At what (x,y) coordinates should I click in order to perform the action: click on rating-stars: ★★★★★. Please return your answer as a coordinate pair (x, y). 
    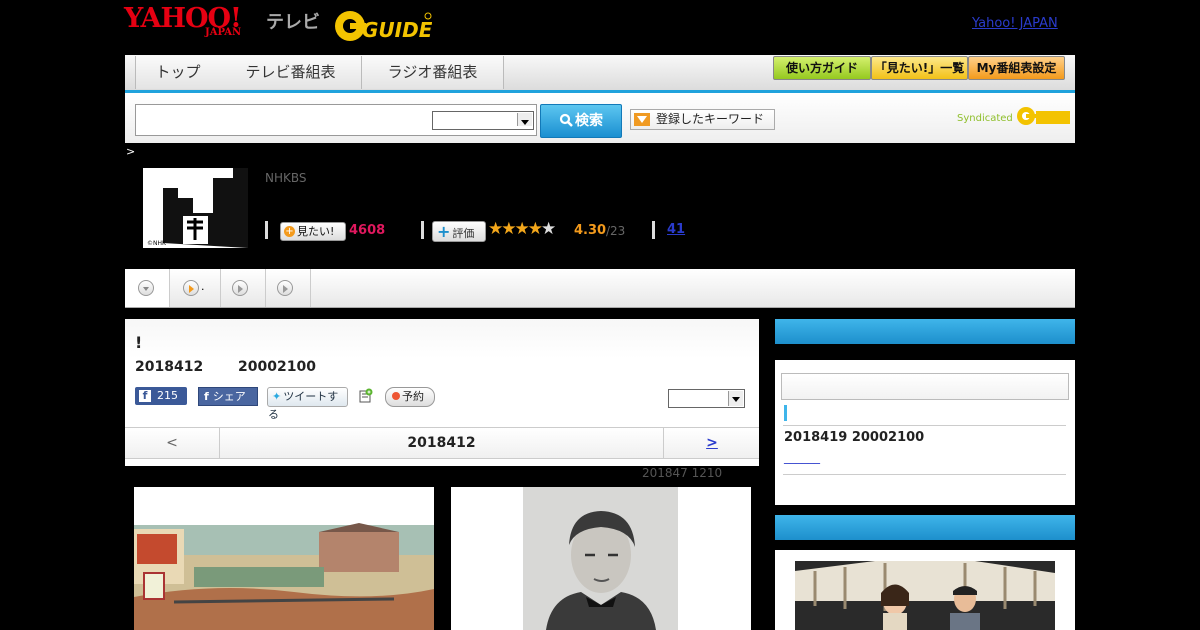
    Looking at the image, I should click on (522, 229).